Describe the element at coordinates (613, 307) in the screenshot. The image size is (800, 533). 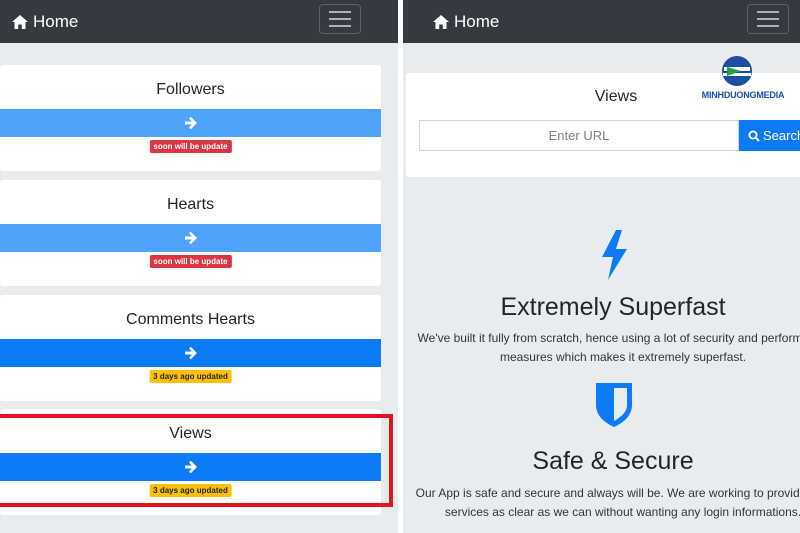
I see `feature-title: Extremely Superfast` at that location.